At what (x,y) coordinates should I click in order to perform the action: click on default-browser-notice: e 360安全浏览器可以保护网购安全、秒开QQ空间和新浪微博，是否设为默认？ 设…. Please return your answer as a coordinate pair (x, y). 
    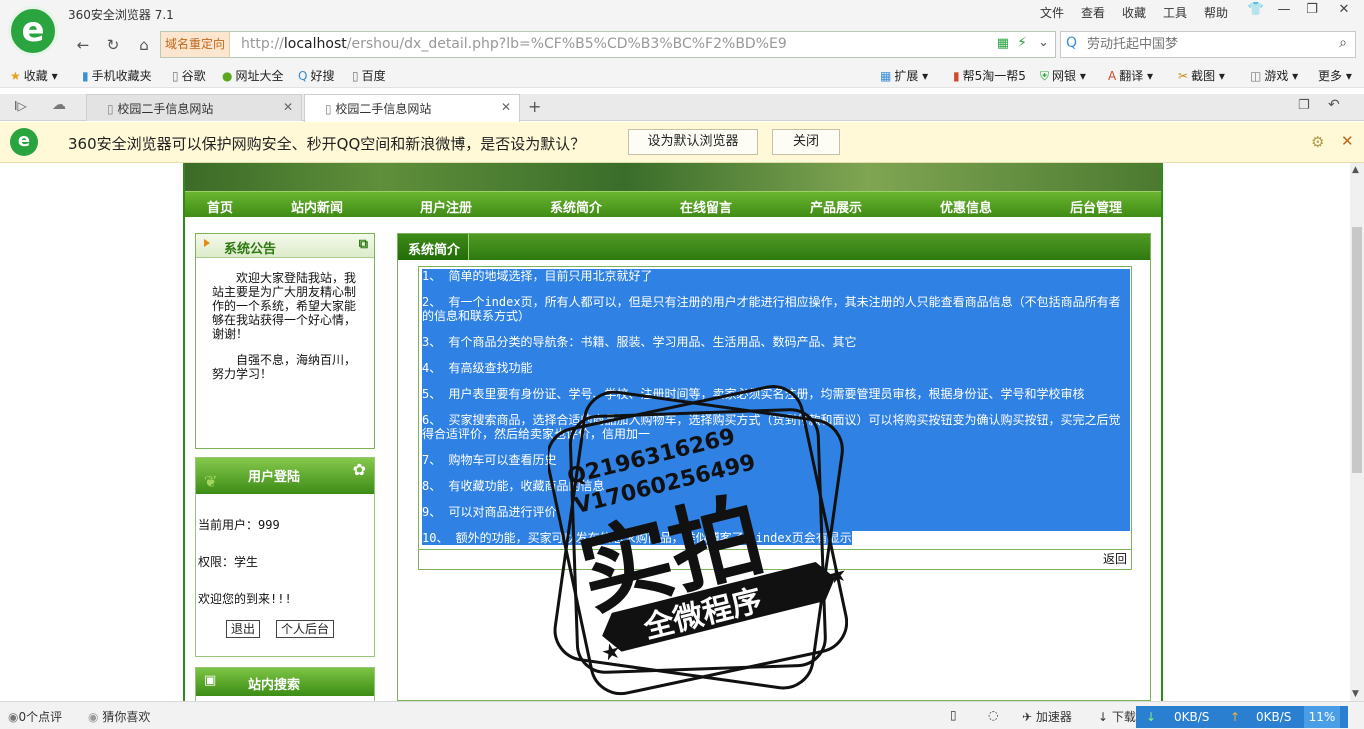
    Looking at the image, I should click on (682, 142).